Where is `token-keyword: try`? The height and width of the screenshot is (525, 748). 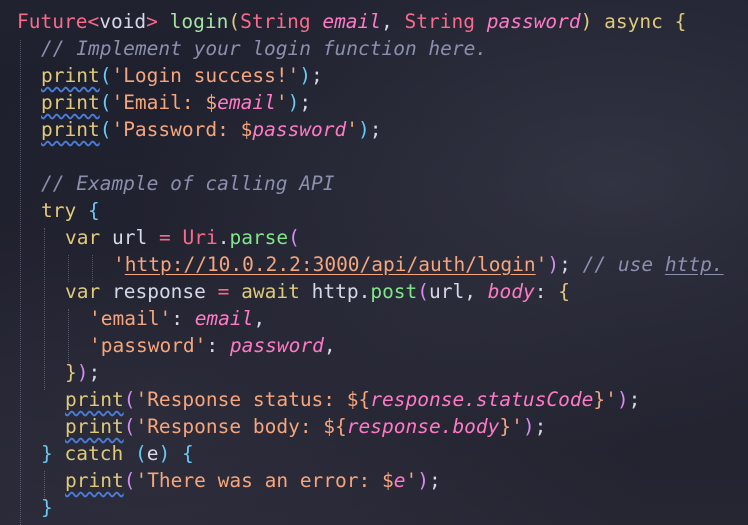 token-keyword: try is located at coordinates (59, 210).